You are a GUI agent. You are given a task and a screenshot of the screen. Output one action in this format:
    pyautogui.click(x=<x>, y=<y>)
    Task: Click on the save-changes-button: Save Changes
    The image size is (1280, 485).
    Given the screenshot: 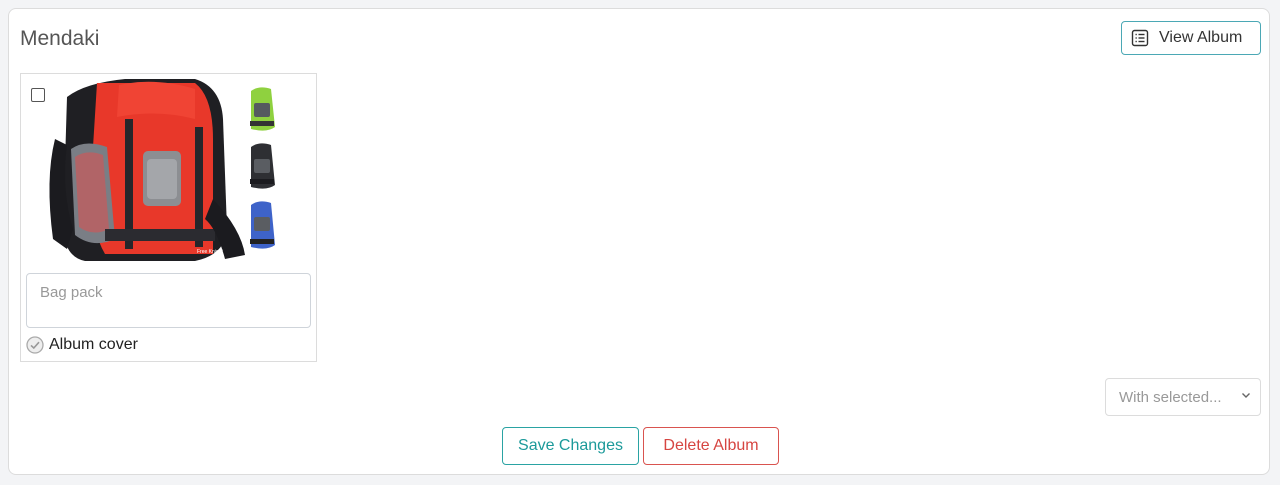 What is the action you would take?
    pyautogui.click(x=570, y=446)
    